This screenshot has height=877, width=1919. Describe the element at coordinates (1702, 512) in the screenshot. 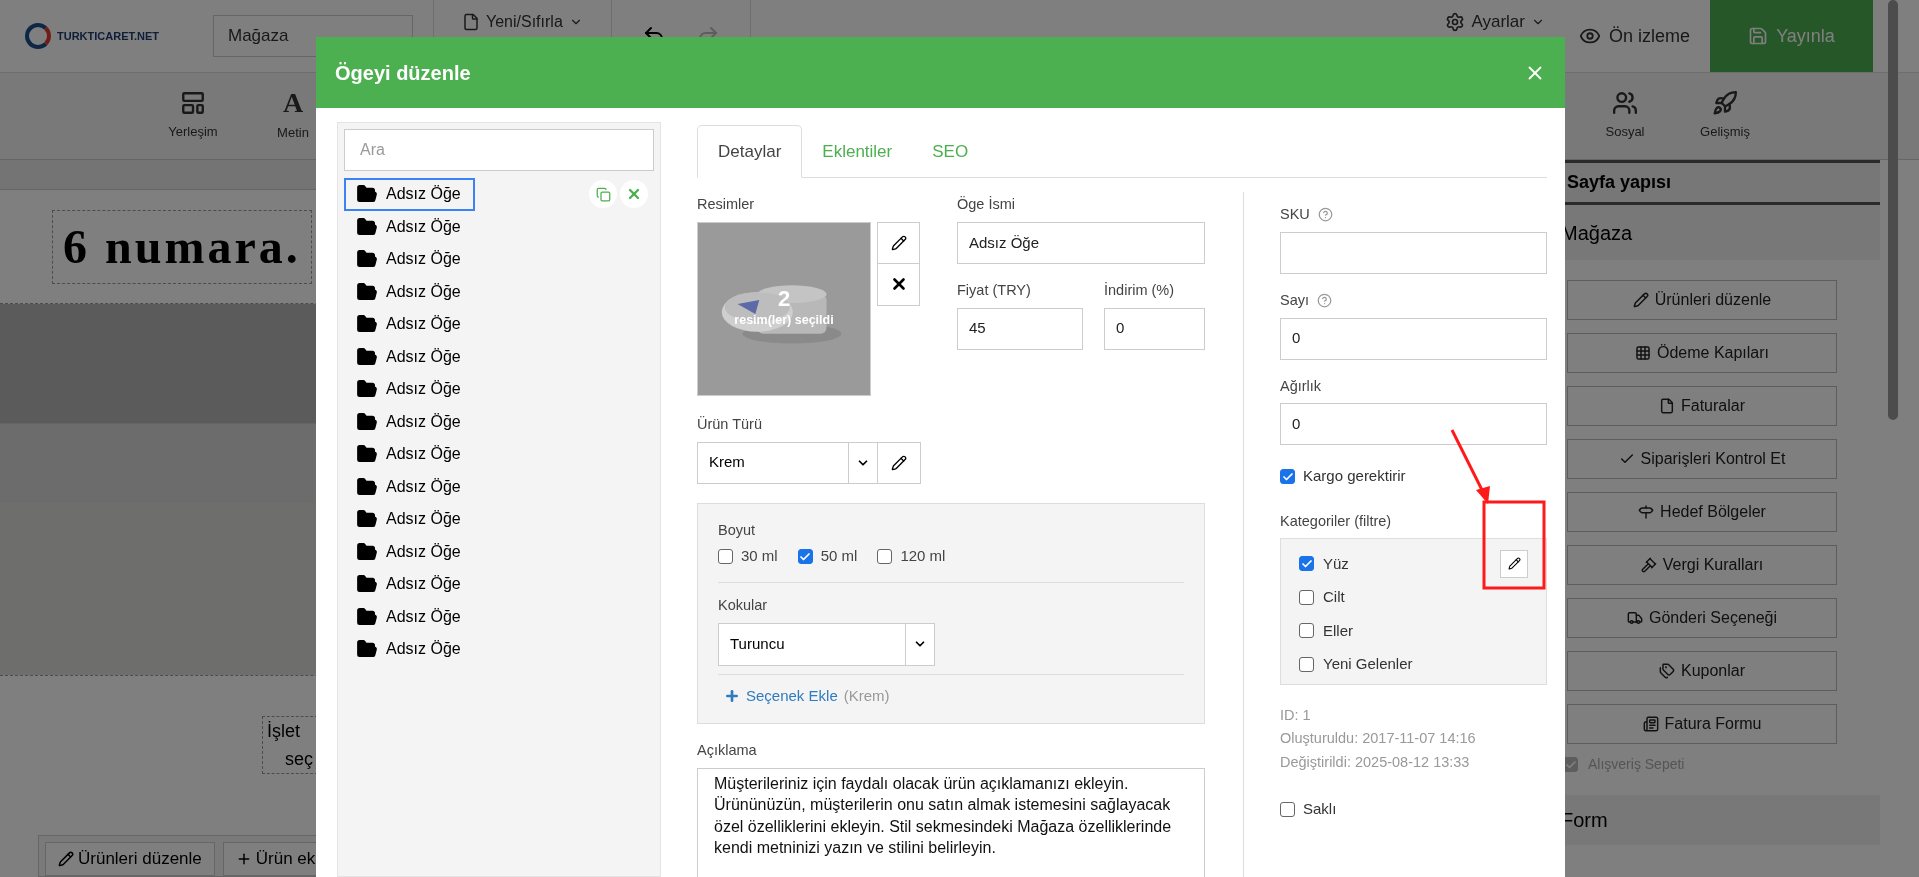

I see `sidebar-button: Hedef Bölgeler` at that location.